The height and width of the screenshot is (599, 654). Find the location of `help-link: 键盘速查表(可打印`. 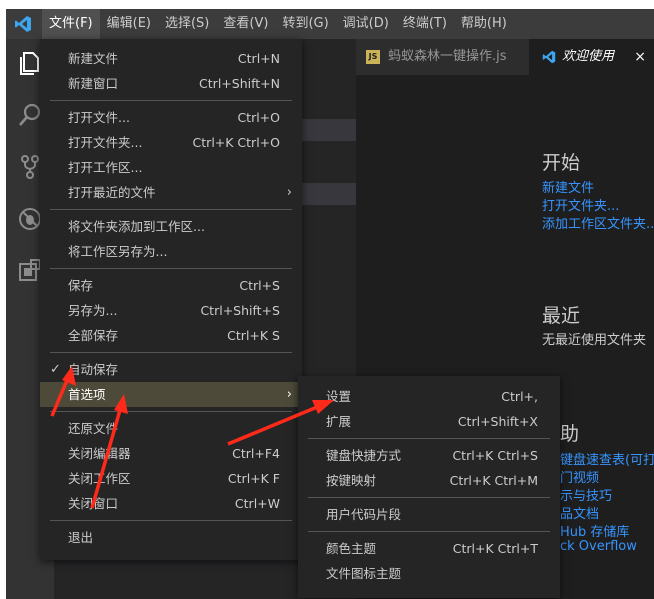

help-link: 键盘速查表(可打印 is located at coordinates (607, 458).